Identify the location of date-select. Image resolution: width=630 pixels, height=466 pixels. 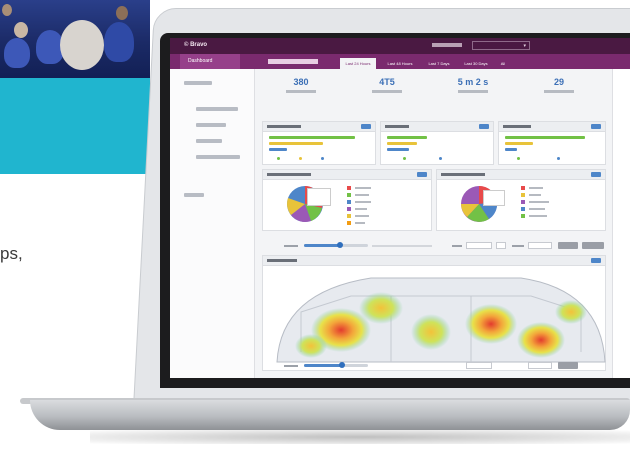
(479, 245).